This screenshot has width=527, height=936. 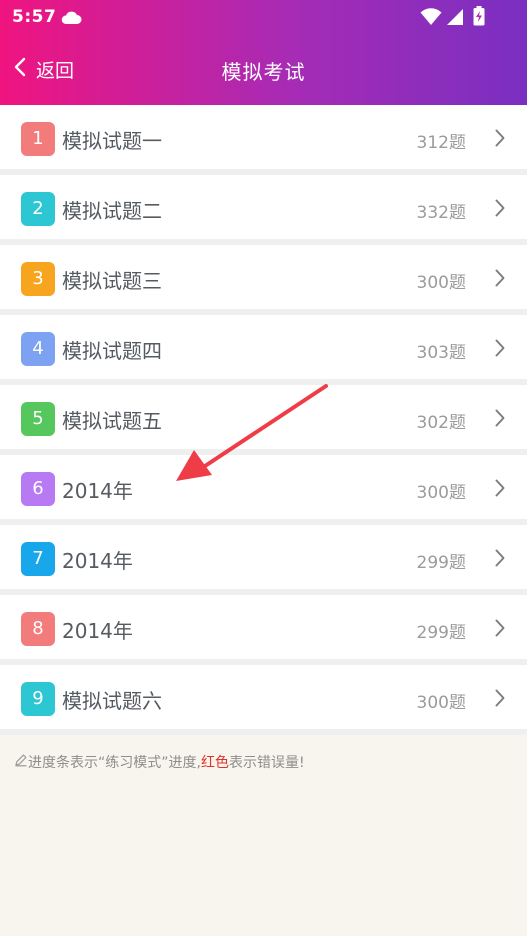 I want to click on app-header: 5:57 返回 模拟考试, so click(x=263, y=52).